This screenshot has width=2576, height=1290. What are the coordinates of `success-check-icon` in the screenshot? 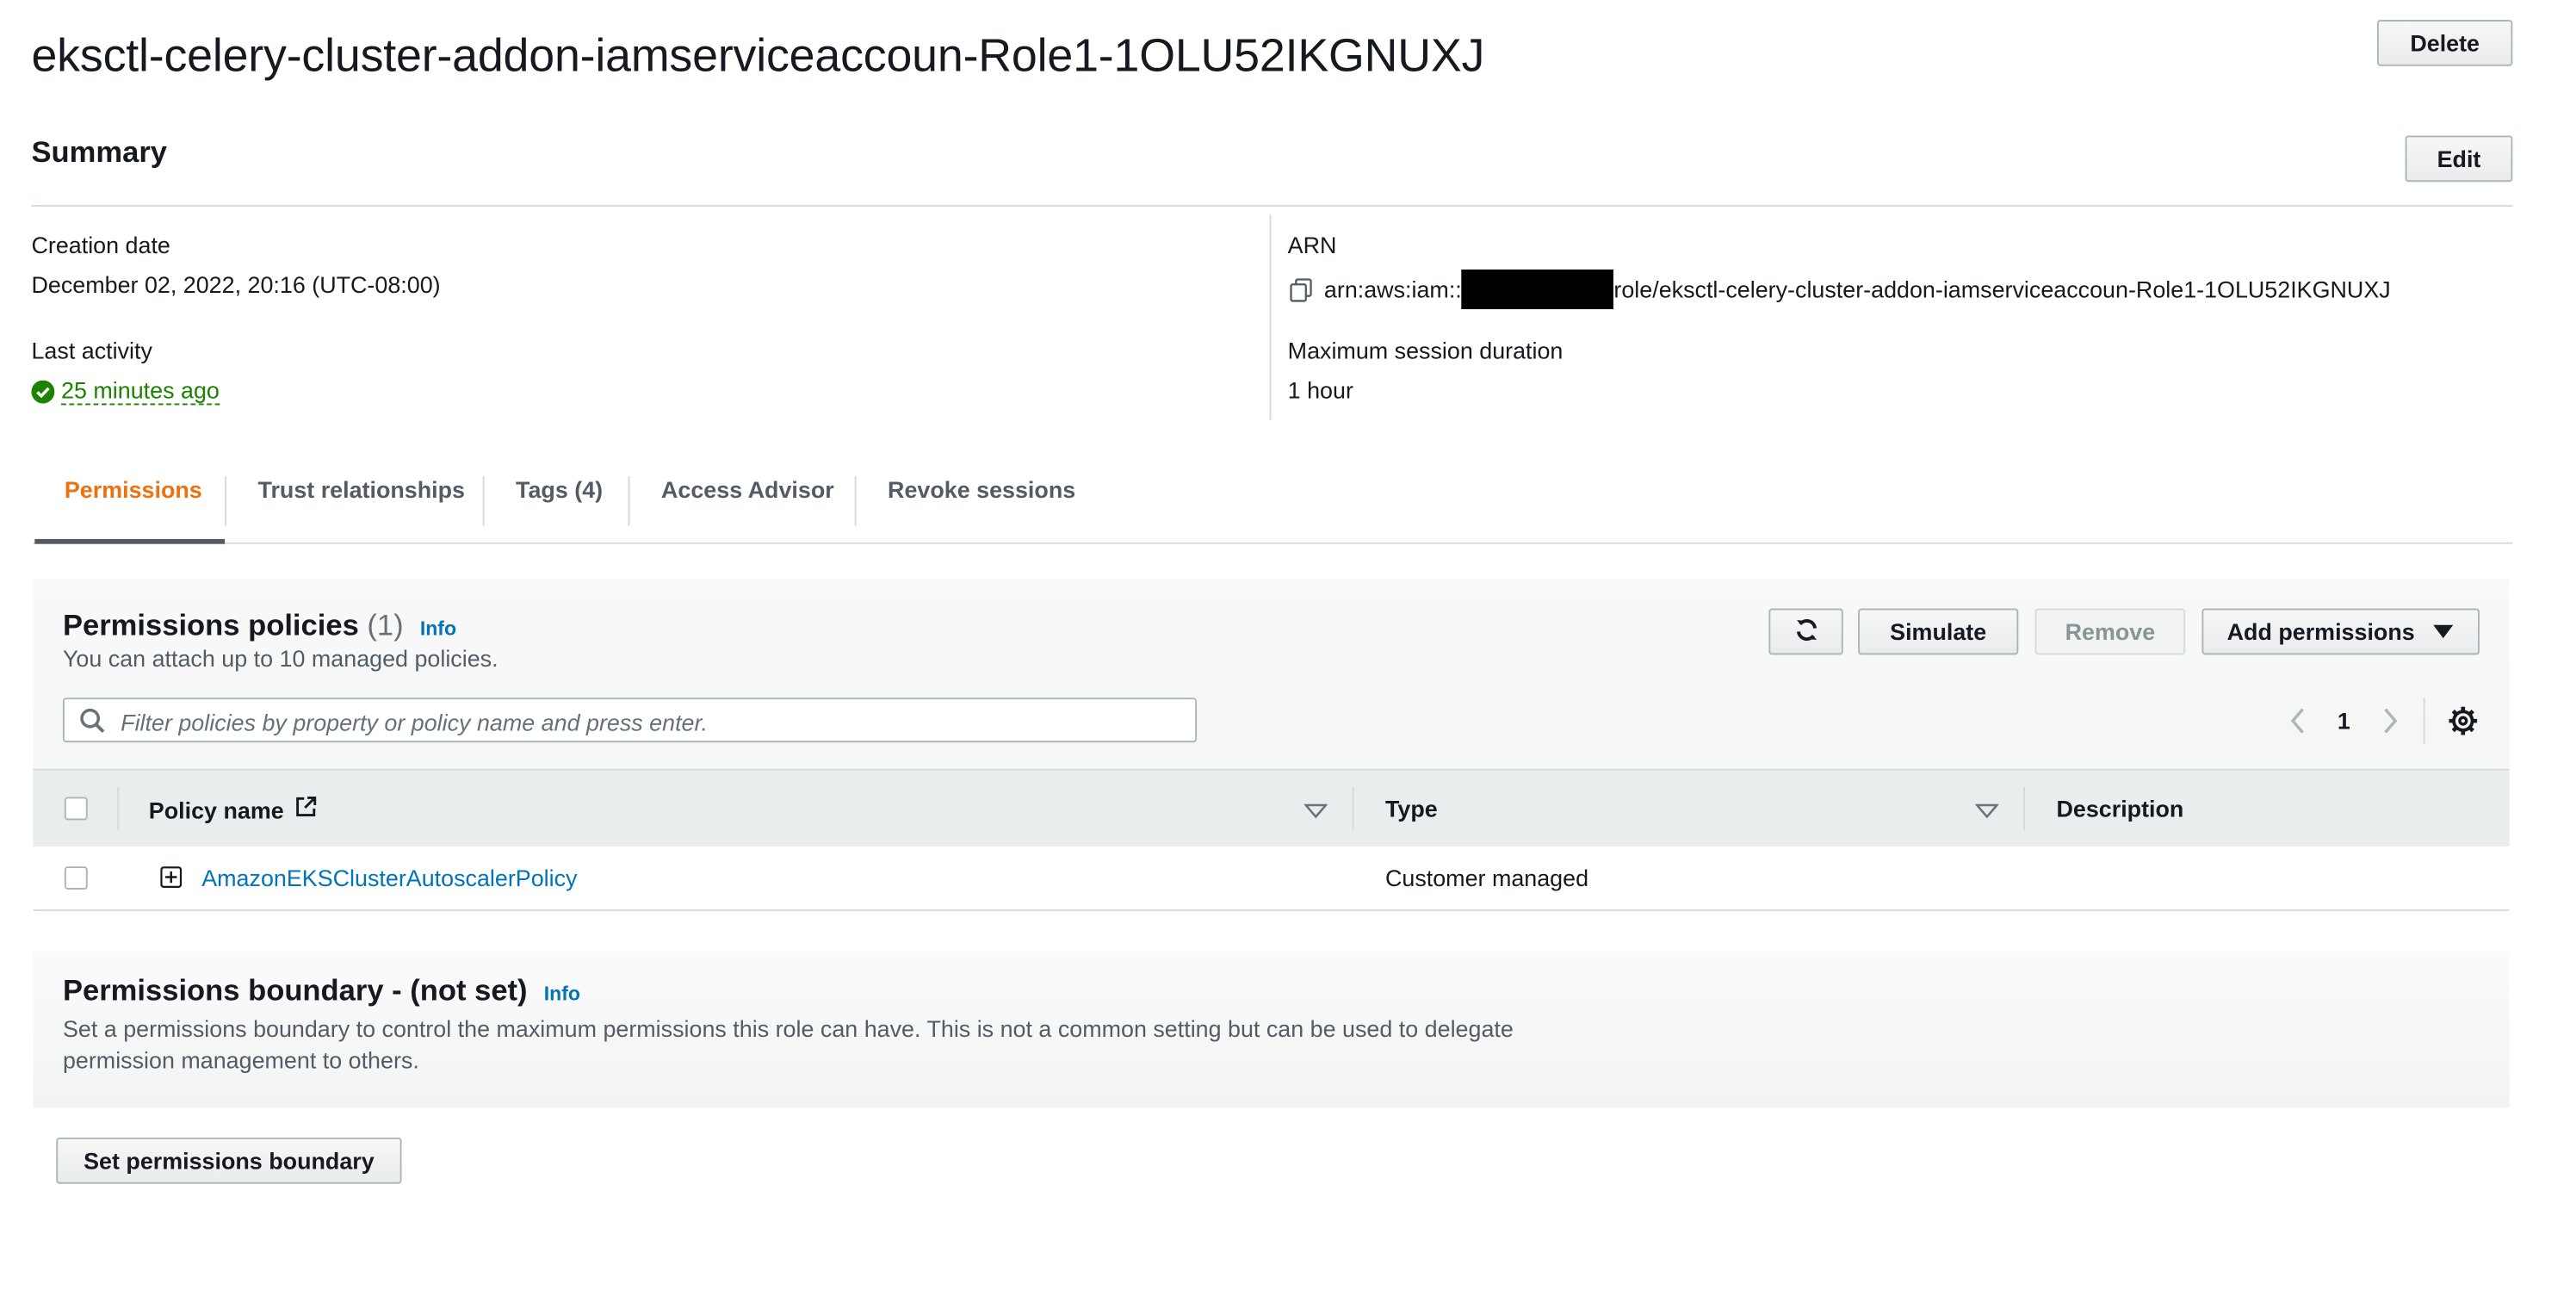 It's located at (43, 391).